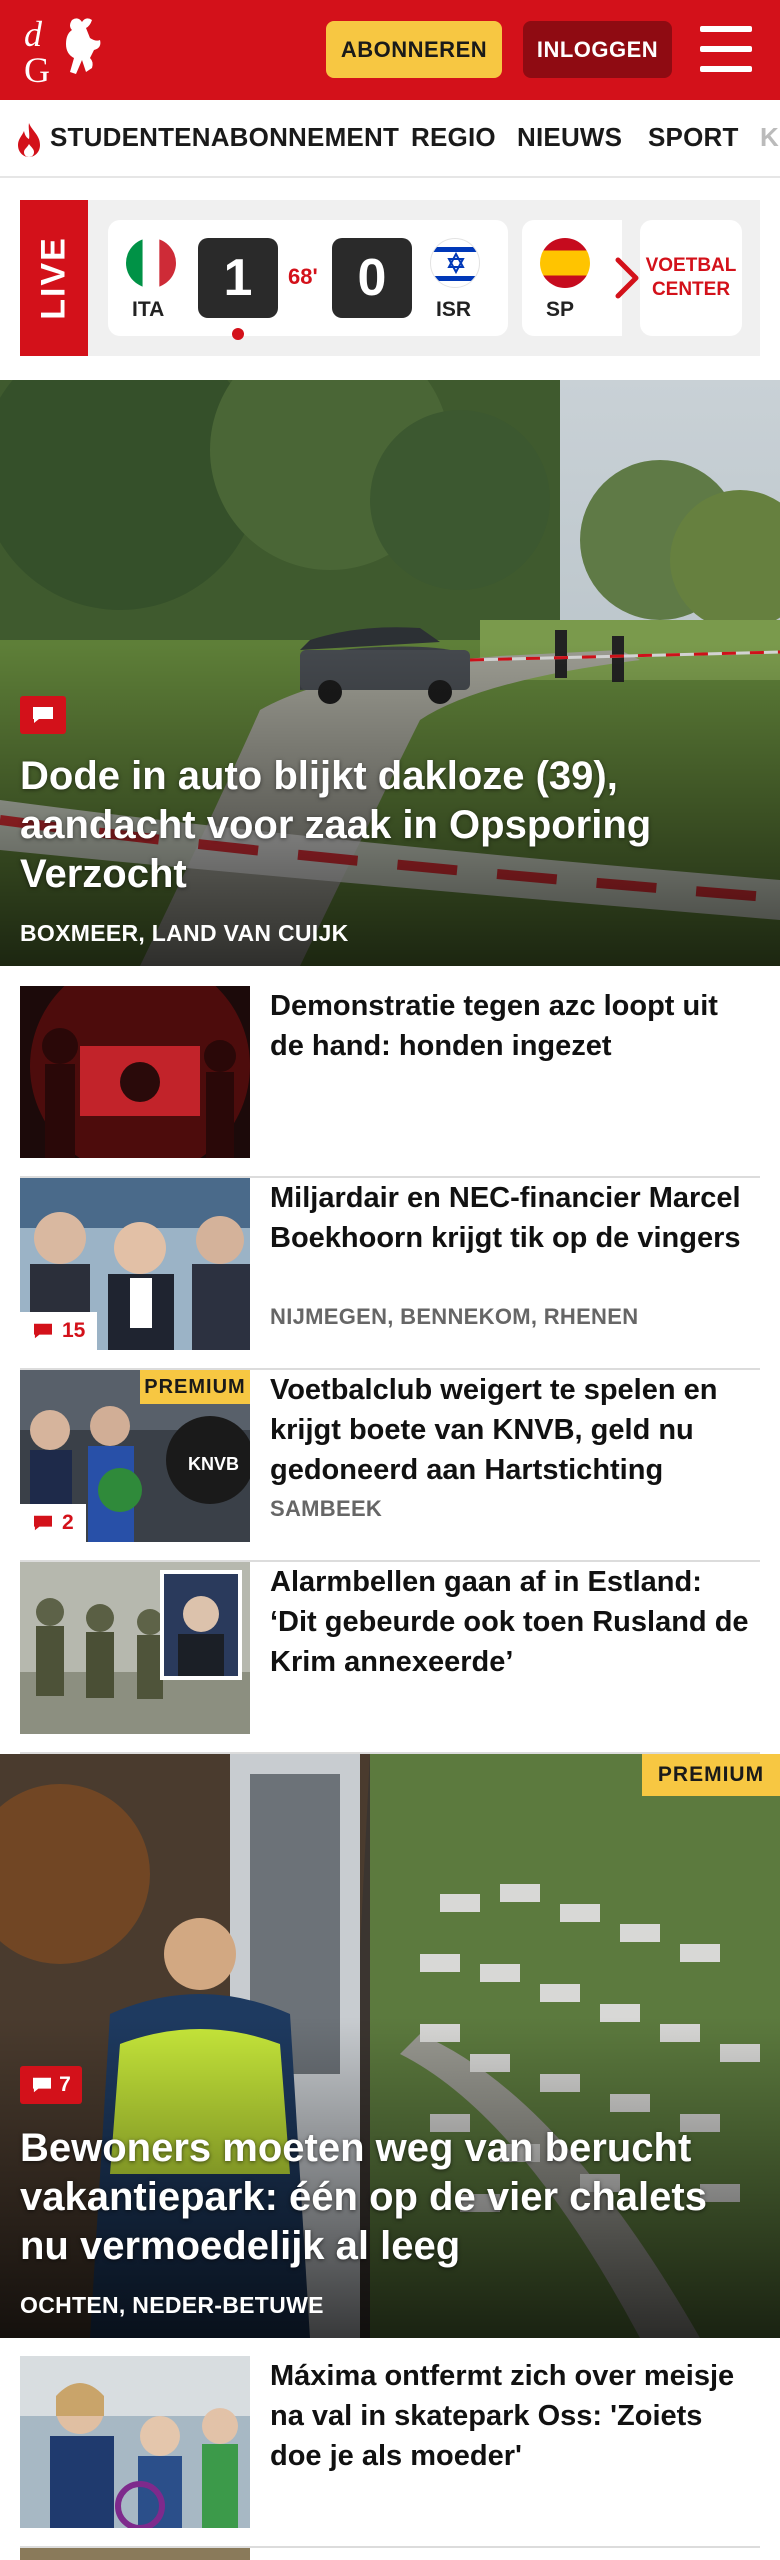  Describe the element at coordinates (414, 49) in the screenshot. I see `subscribe-button: ABONNEREN` at that location.